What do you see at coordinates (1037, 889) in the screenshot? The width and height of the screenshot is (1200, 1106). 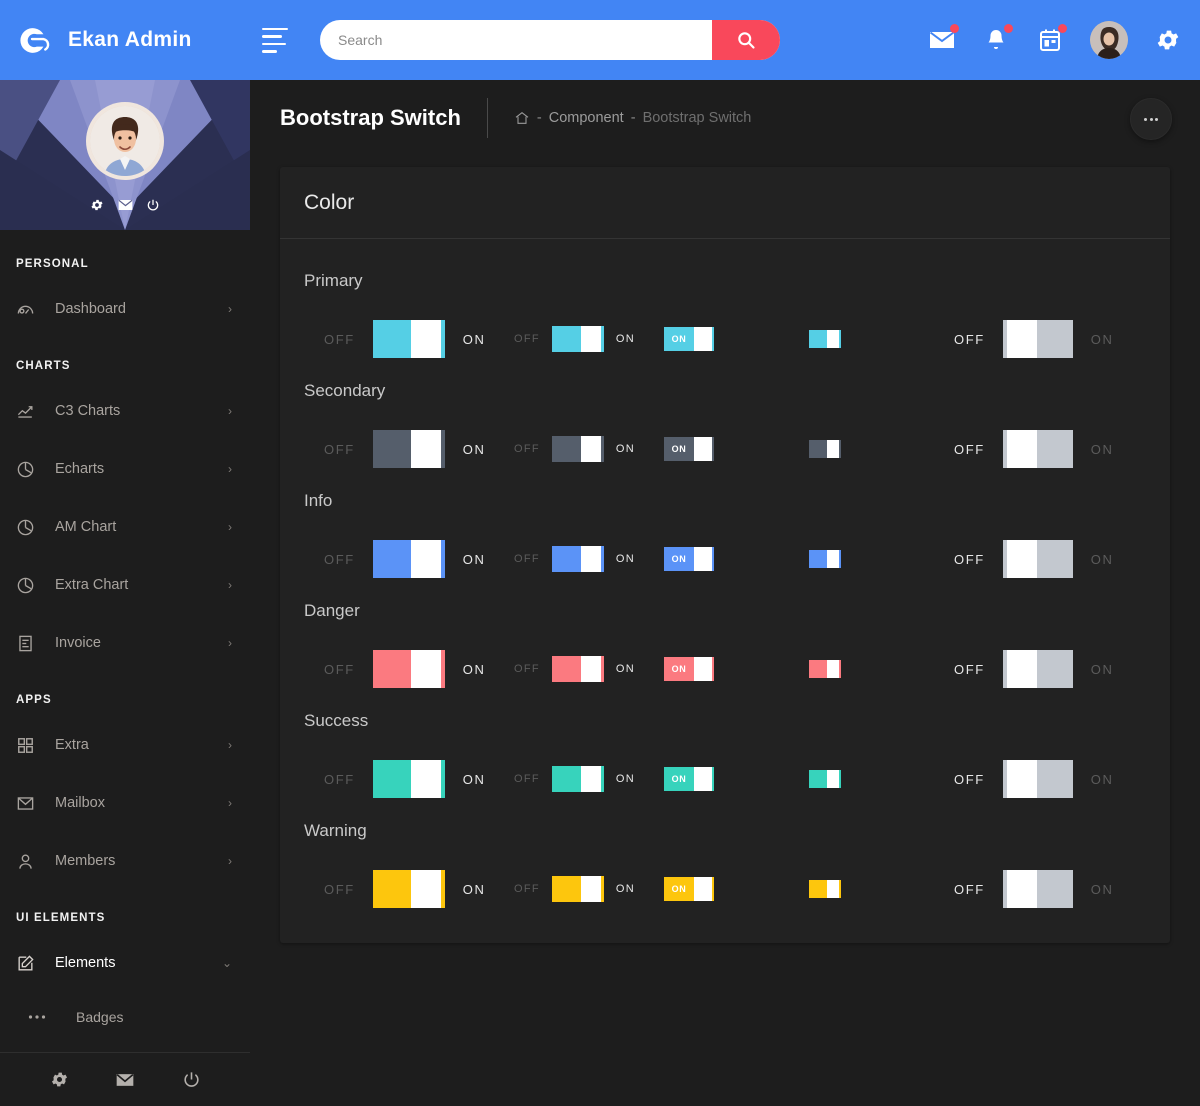 I see `toggle-switch-warning-off` at bounding box center [1037, 889].